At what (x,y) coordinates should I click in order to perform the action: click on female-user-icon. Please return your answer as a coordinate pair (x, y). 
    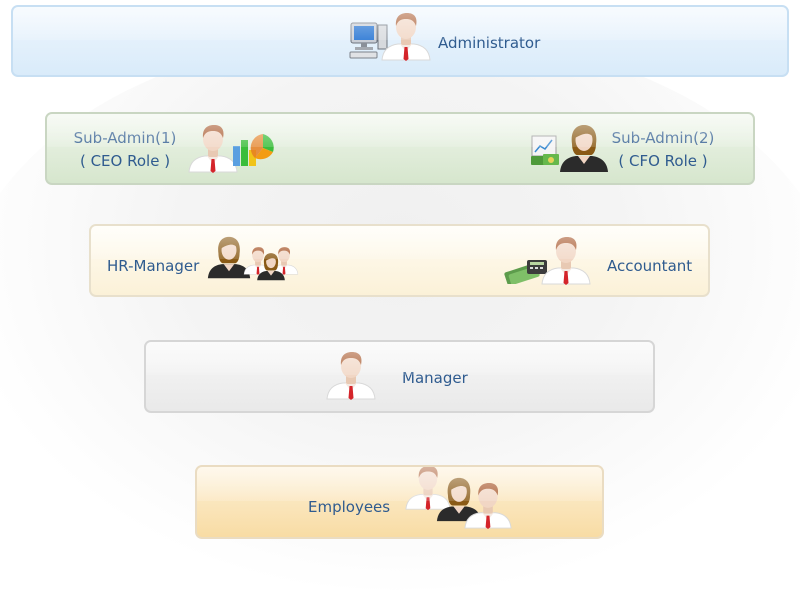
    Looking at the image, I should click on (271, 267).